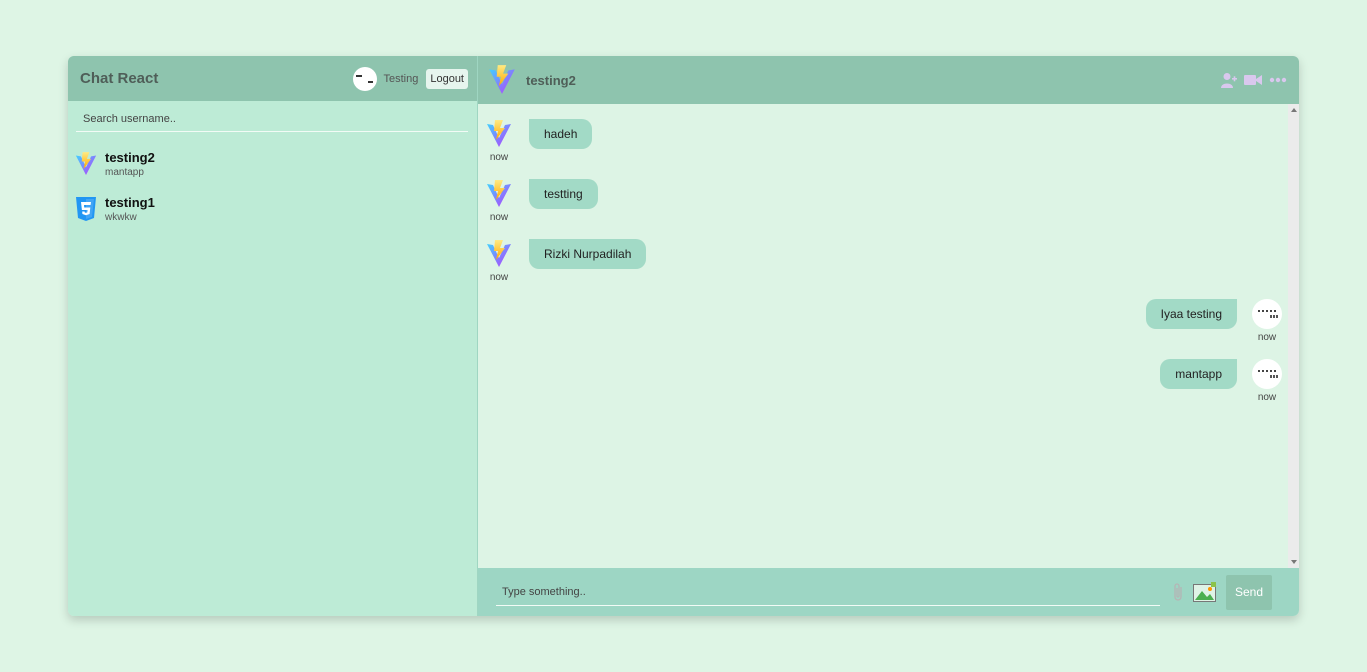 The image size is (1367, 672). What do you see at coordinates (272, 208) in the screenshot?
I see `chat-list-item: testing1 wkwkw` at bounding box center [272, 208].